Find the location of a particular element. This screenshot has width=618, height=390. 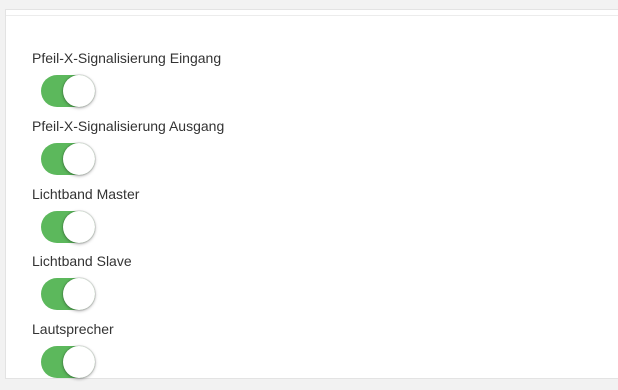

setting-lichtband-slave: Lichtband Slave is located at coordinates (82, 281).